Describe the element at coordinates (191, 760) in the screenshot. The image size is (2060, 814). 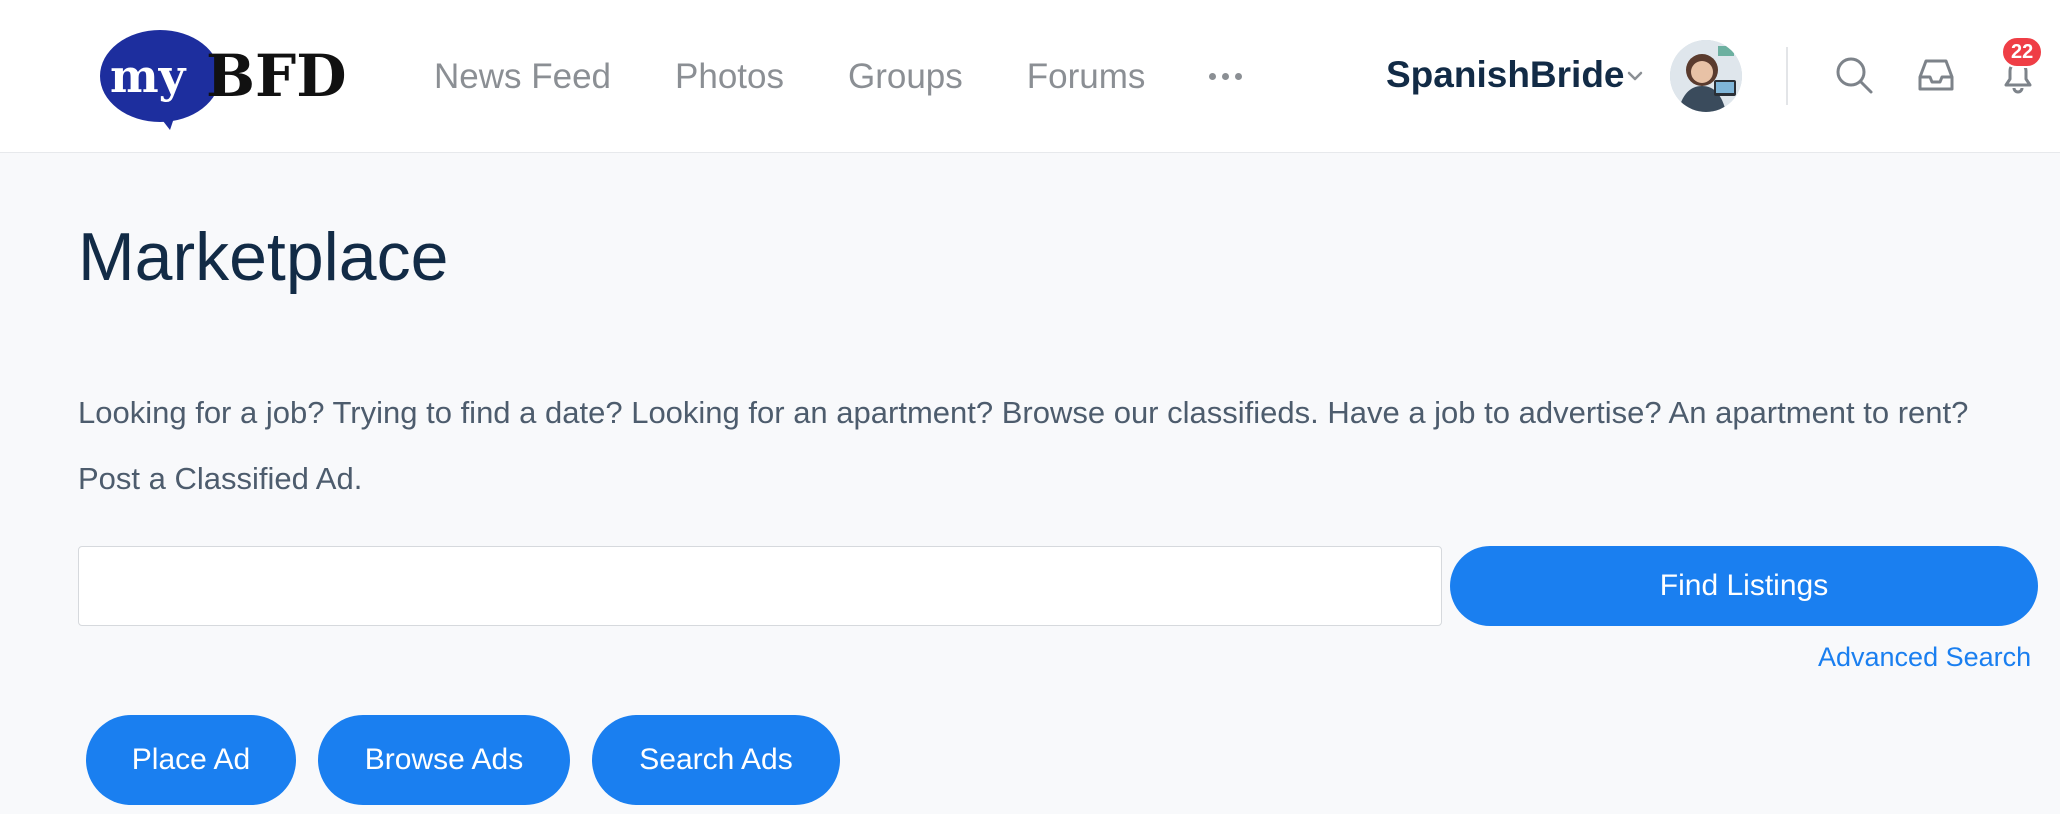
I see `place-ad-button: Place Ad` at that location.